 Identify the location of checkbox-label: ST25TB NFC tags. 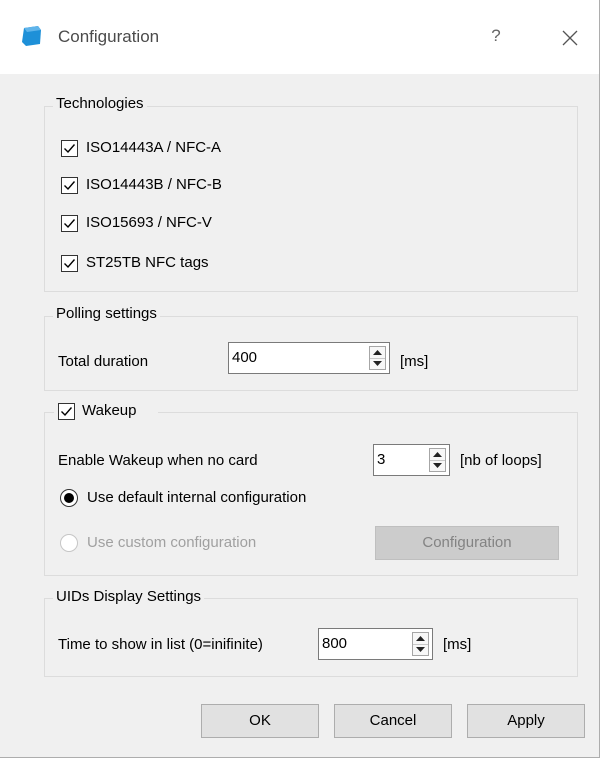
(147, 262).